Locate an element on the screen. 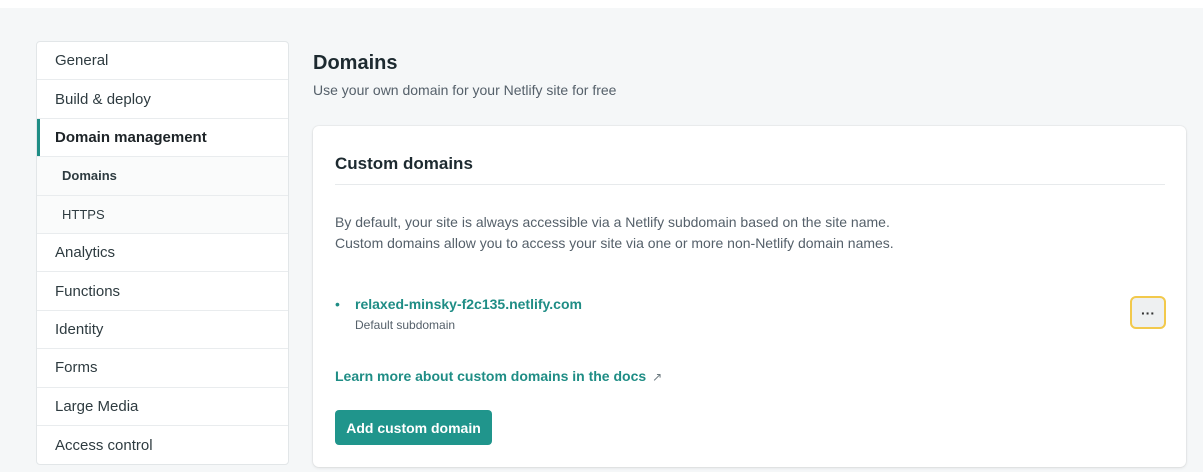 This screenshot has height=472, width=1203. sidebar-subitem-https: HTTPS is located at coordinates (162, 214).